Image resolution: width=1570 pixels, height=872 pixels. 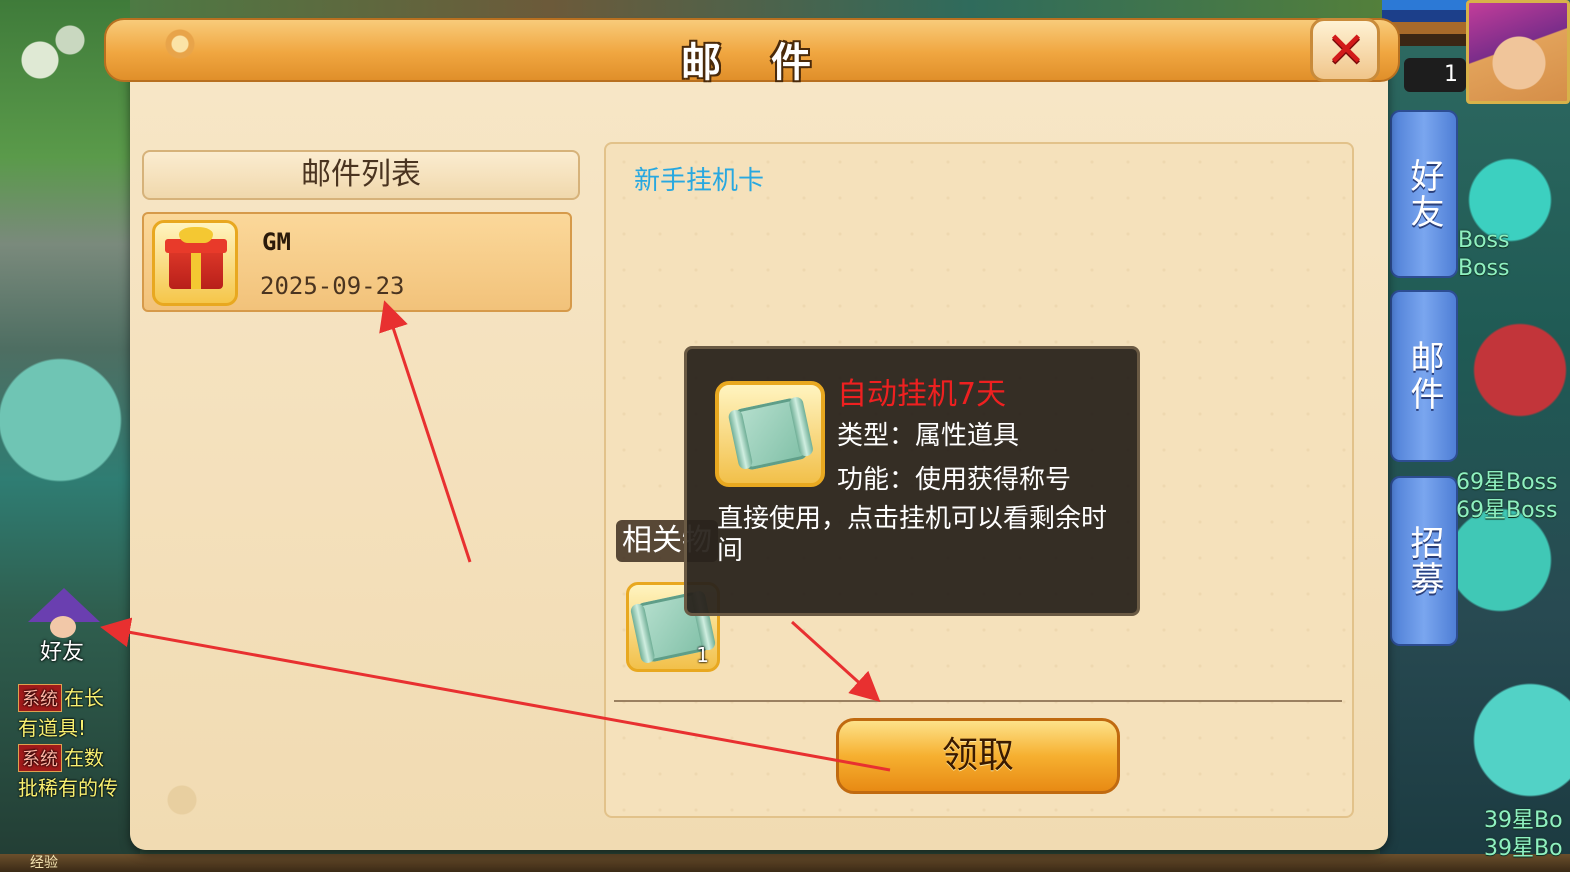 I want to click on tooltip-item-name: 自动挂机7天, so click(x=922, y=394).